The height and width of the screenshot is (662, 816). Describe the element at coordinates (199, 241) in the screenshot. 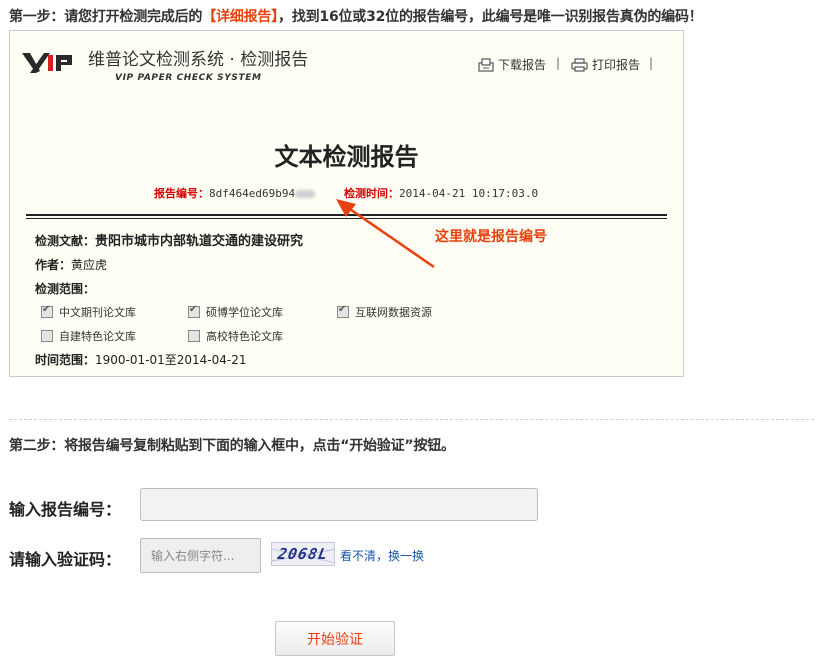

I see `document-value: 贵阳市城市内部轨道交通的建设研究` at that location.